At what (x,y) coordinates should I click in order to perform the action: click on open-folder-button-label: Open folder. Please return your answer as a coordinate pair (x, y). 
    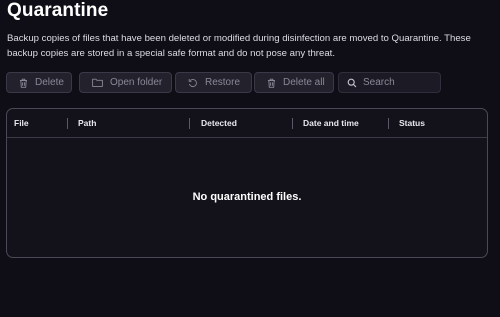
    Looking at the image, I should click on (136, 82).